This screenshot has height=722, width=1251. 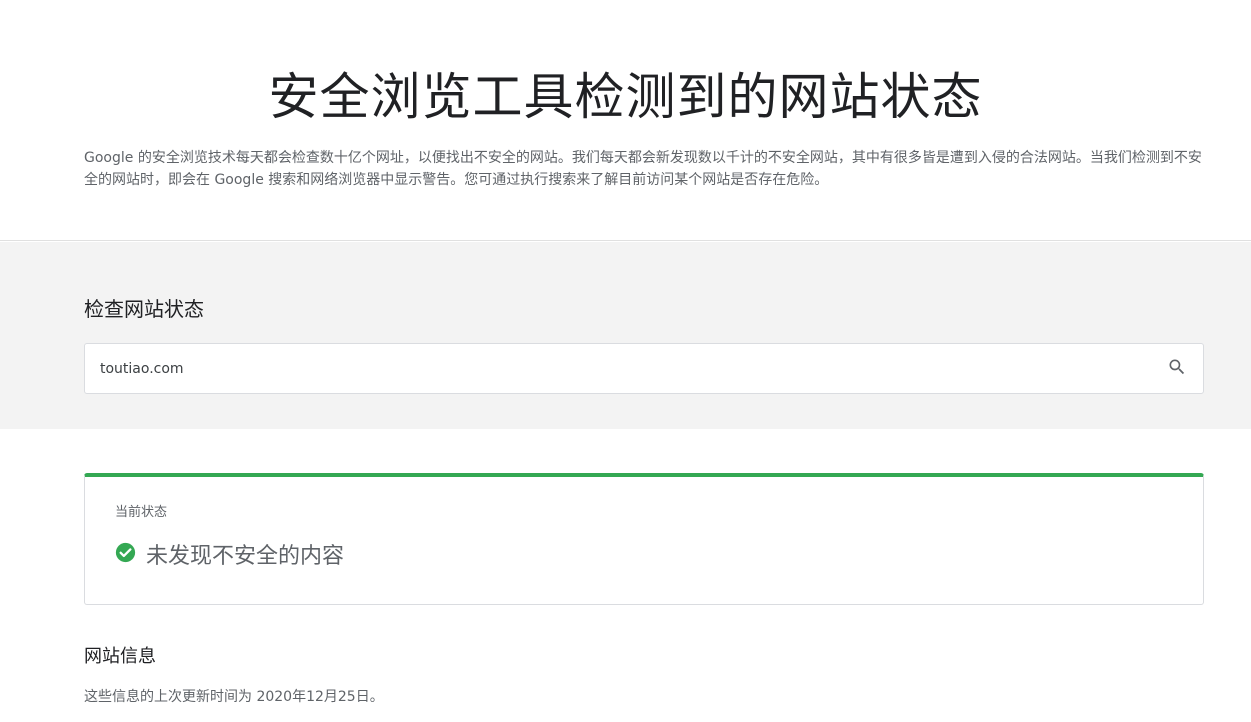 I want to click on search-button, so click(x=1177, y=368).